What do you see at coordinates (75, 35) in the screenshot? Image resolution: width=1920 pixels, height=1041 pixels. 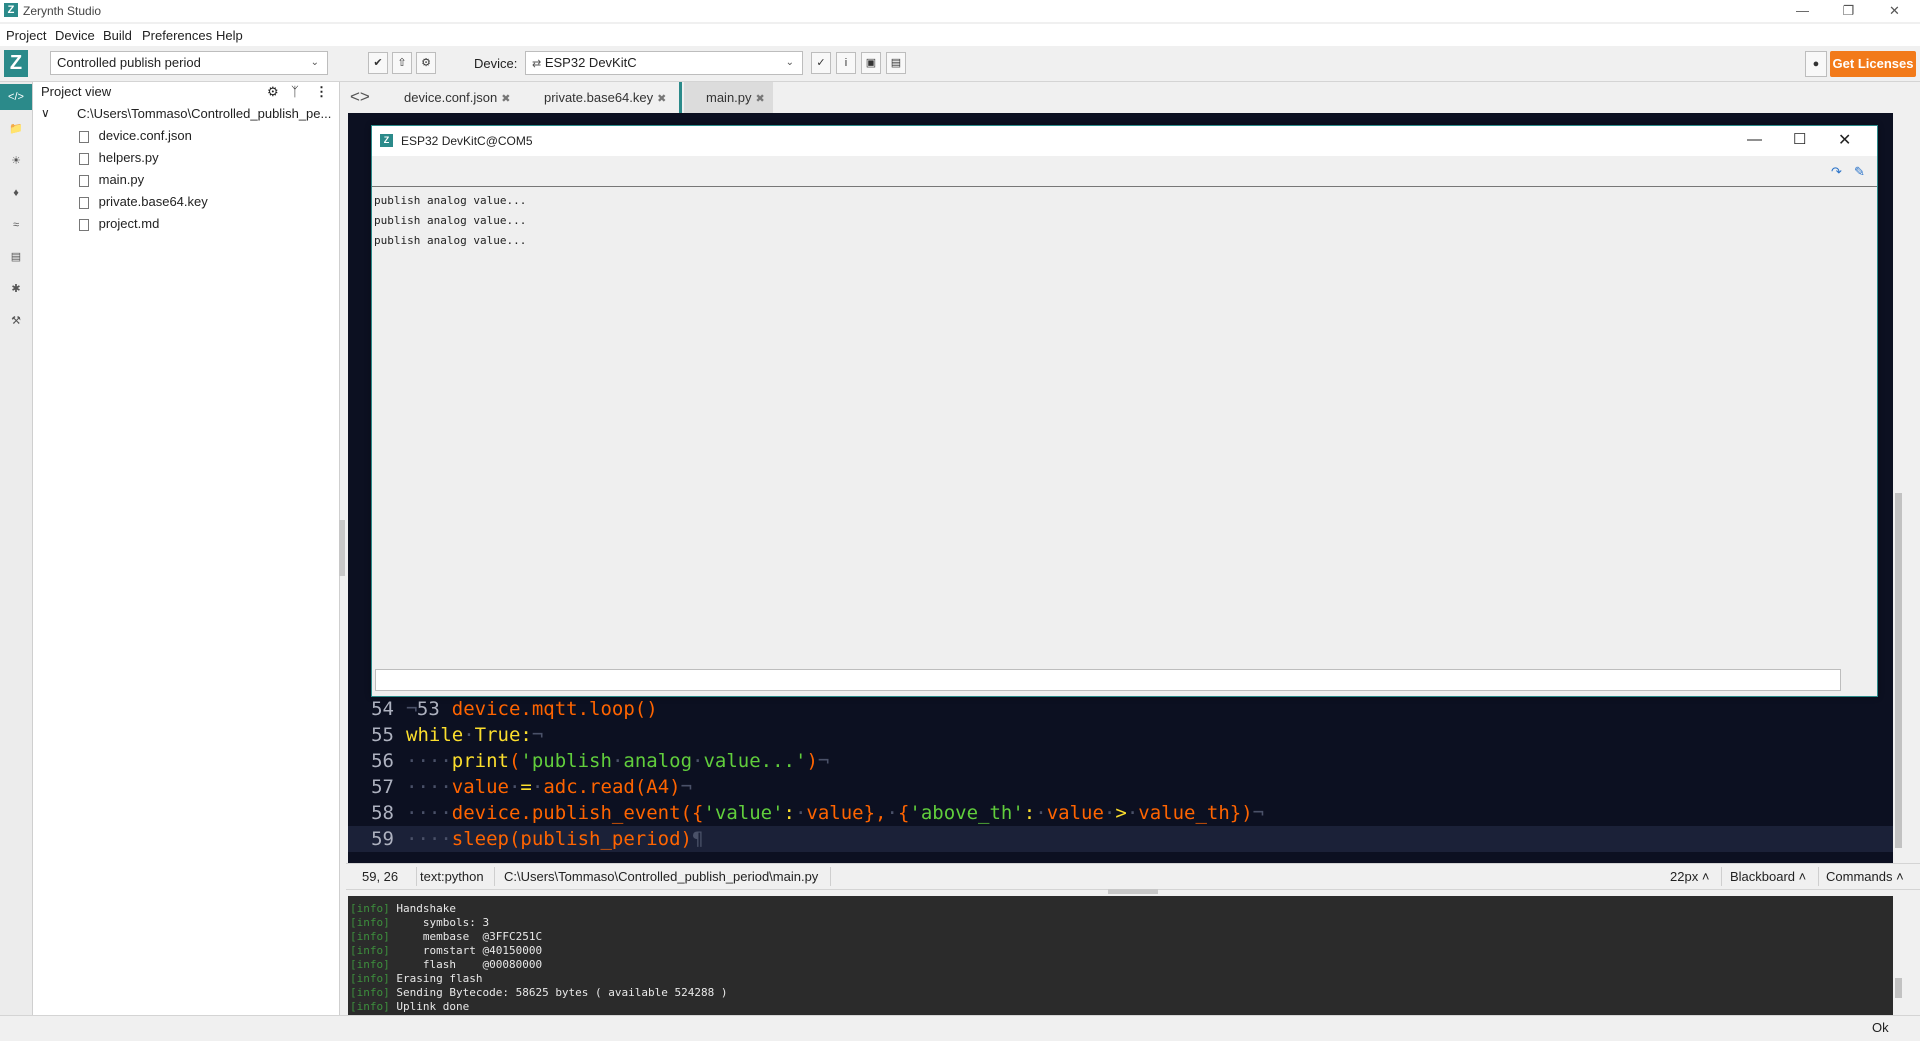 I see `menu-device: Device` at bounding box center [75, 35].